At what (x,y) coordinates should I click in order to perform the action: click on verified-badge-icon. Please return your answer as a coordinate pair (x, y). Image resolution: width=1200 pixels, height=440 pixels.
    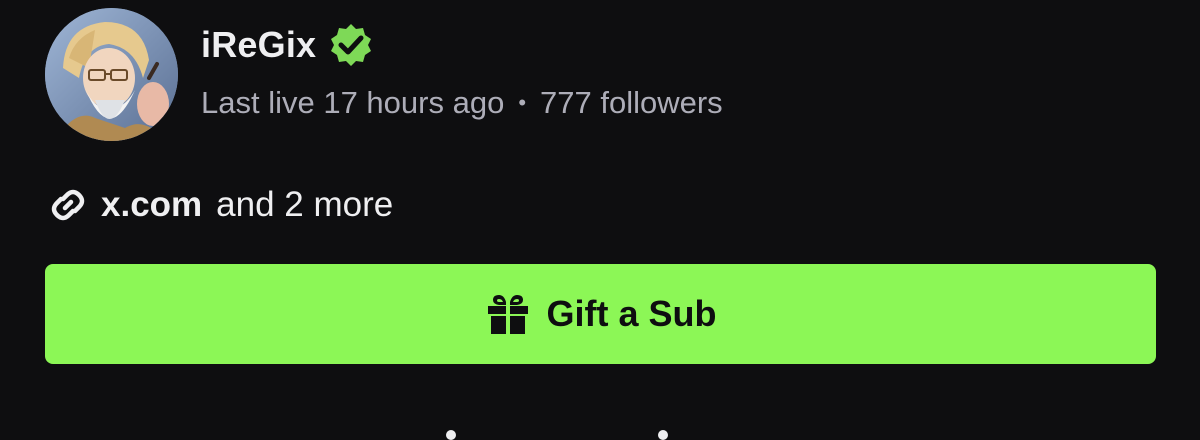
    Looking at the image, I should click on (351, 45).